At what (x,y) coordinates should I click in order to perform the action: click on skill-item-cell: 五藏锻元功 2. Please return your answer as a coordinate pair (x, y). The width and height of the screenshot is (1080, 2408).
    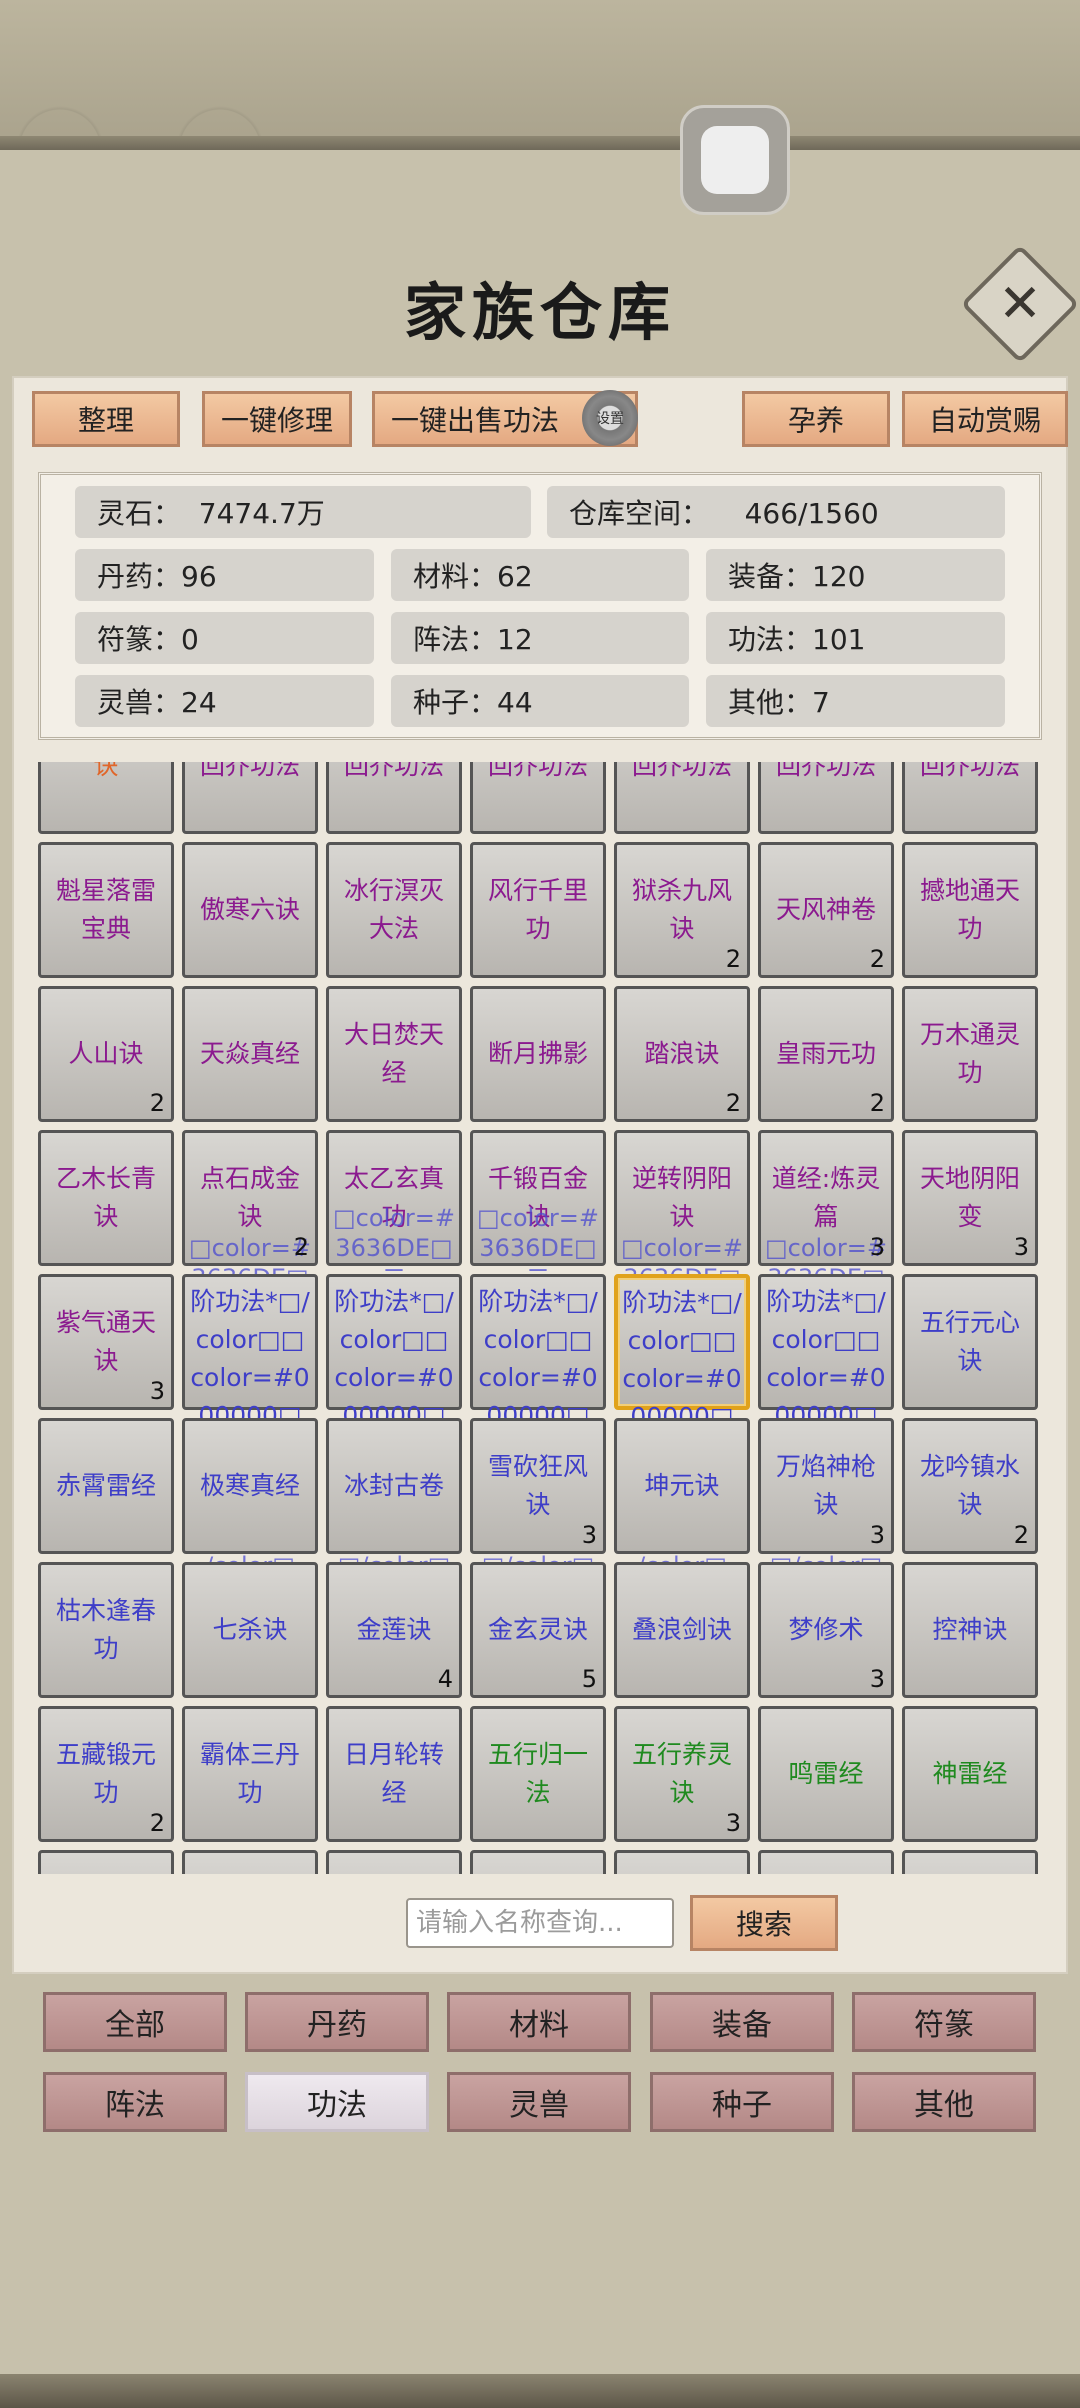
    Looking at the image, I should click on (106, 1774).